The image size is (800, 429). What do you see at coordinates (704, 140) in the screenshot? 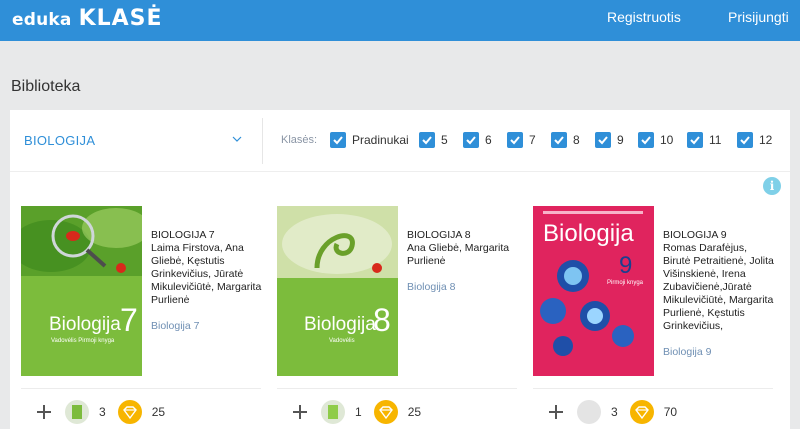
I see `class-checkbox-11: 11` at bounding box center [704, 140].